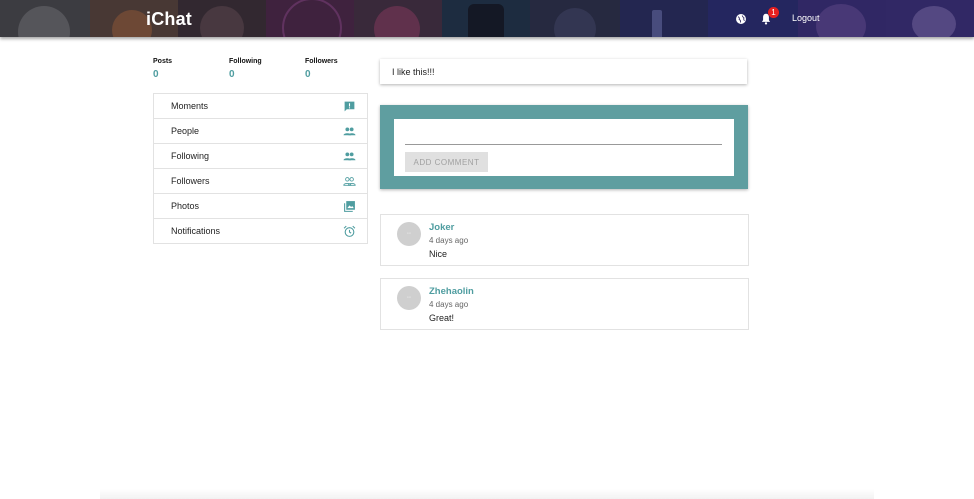 Image resolution: width=974 pixels, height=499 pixels. What do you see at coordinates (451, 291) in the screenshot?
I see `comment-author: Zhehaolin` at bounding box center [451, 291].